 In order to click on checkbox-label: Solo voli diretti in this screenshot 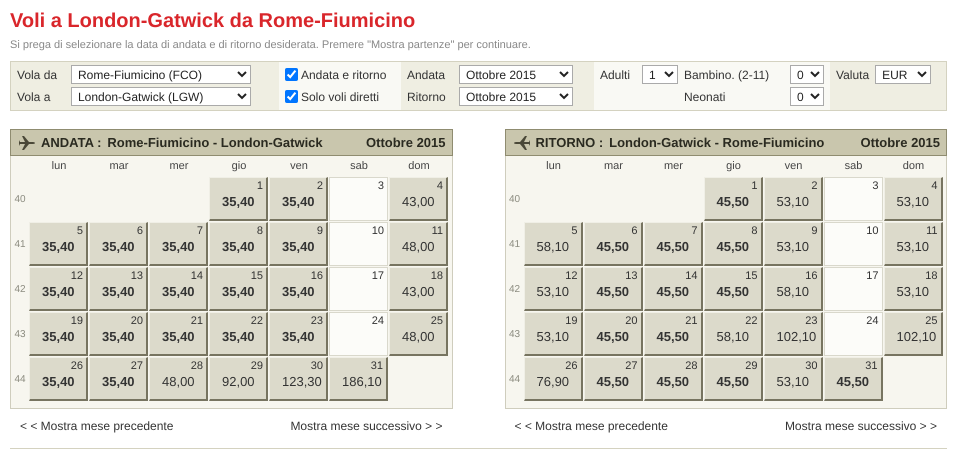, I will do `click(340, 97)`.